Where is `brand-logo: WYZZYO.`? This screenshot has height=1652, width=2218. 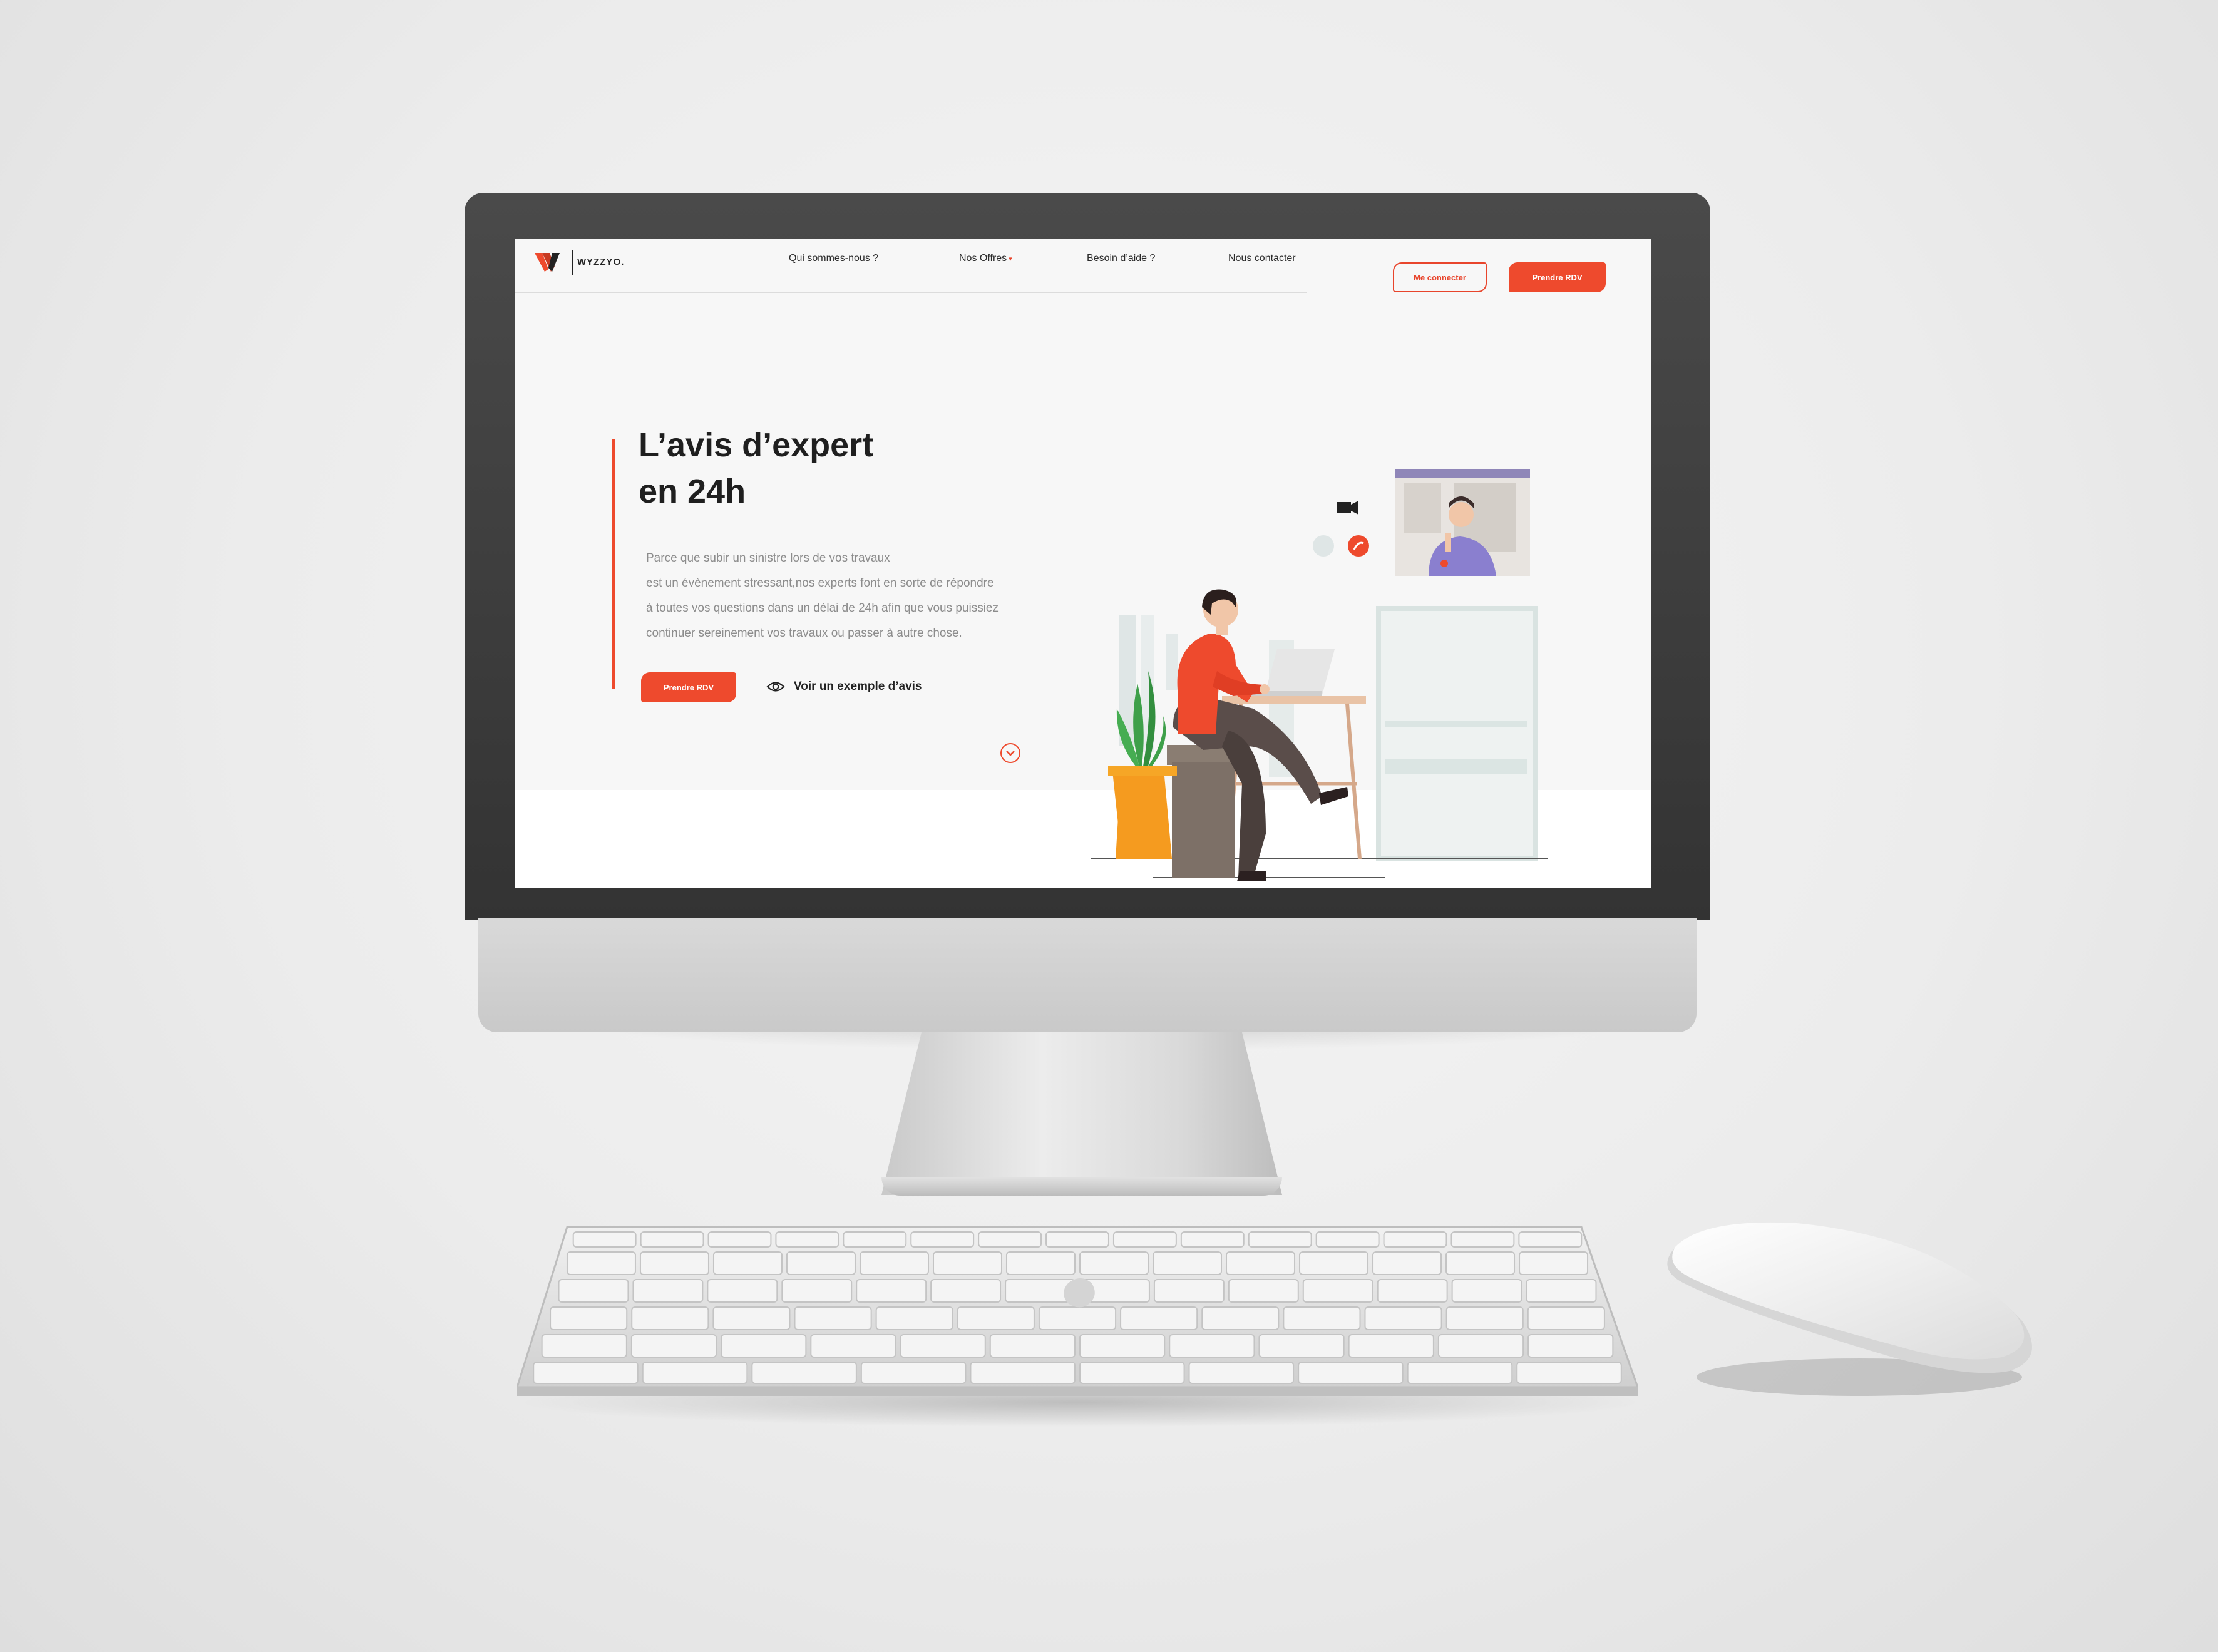
brand-logo: WYZZYO. is located at coordinates (580, 264).